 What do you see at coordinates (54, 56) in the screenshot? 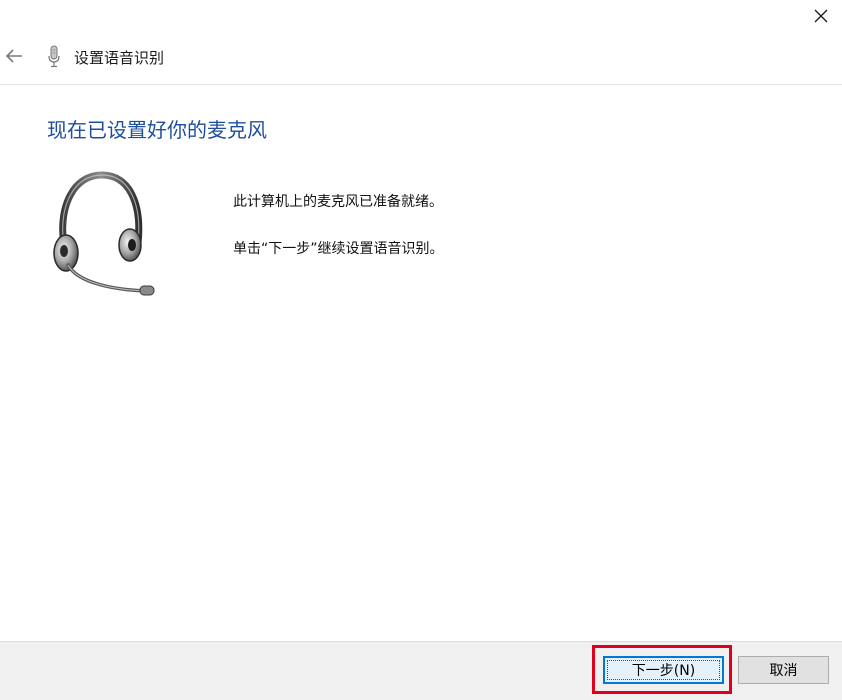
I see `microphone-icon` at bounding box center [54, 56].